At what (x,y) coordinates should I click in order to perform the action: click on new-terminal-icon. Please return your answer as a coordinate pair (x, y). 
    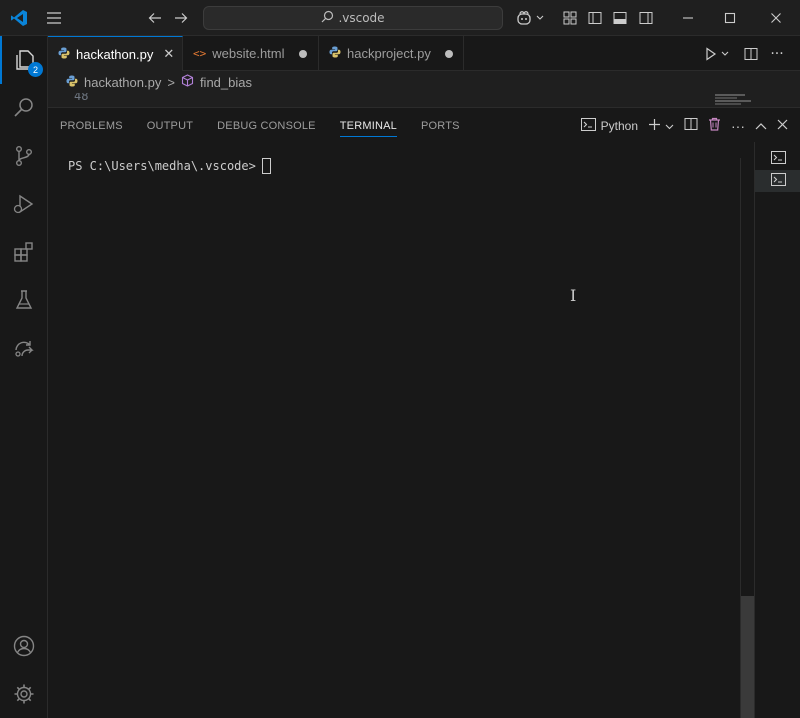
    Looking at the image, I should click on (654, 126).